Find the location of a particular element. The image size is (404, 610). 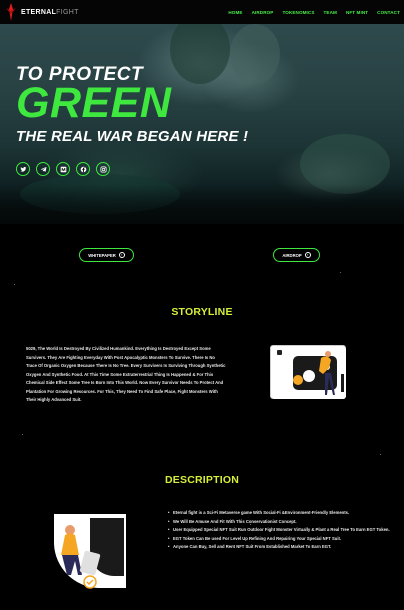

whitepaper-button: WHITEPAPER › is located at coordinates (106, 255).